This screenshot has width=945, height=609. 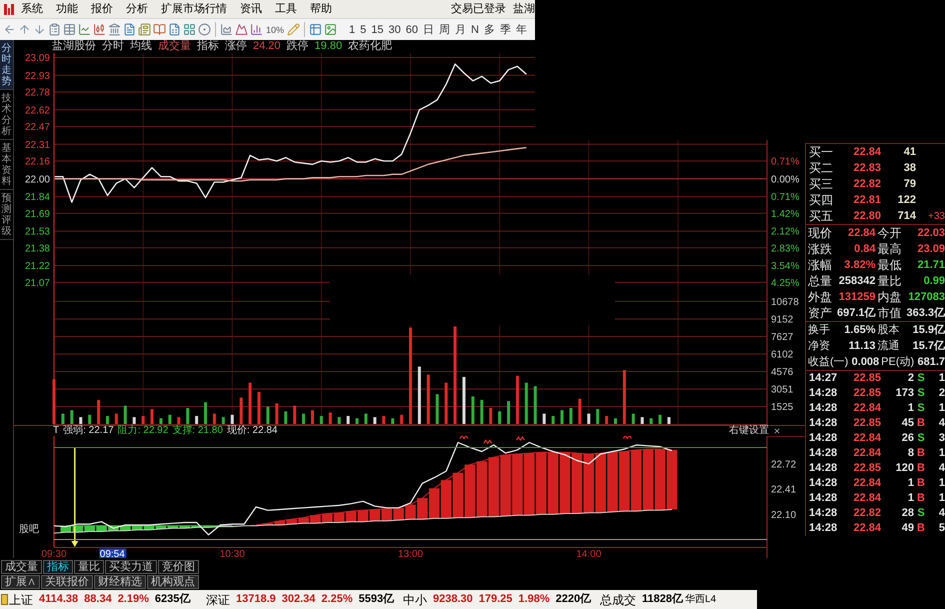 What do you see at coordinates (251, 9) in the screenshot?
I see `menu-item: 资讯` at bounding box center [251, 9].